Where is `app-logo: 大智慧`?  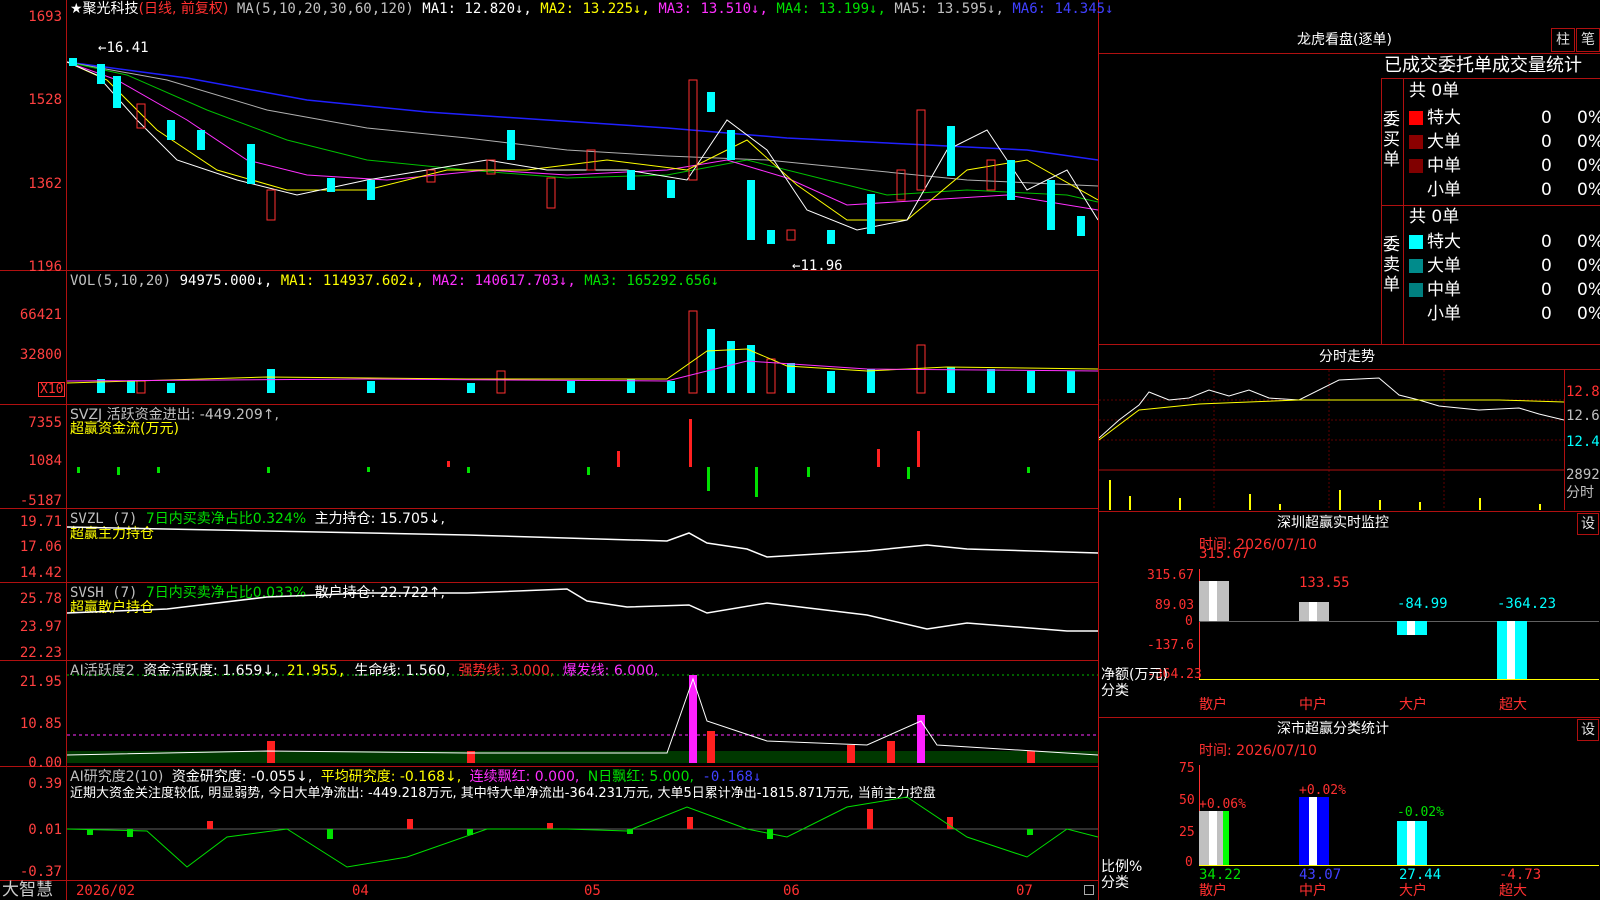 app-logo: 大智慧 is located at coordinates (27, 890).